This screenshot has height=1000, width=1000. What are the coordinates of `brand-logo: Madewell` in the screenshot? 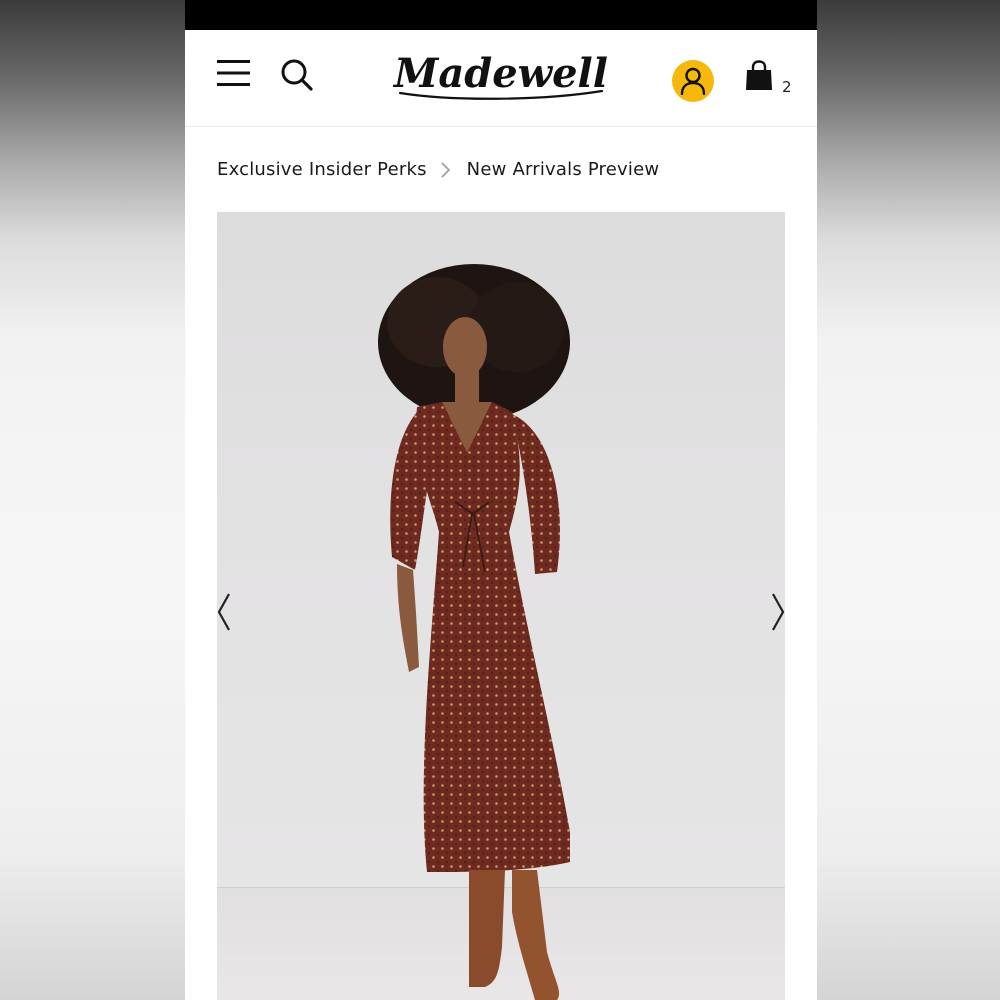 It's located at (501, 78).